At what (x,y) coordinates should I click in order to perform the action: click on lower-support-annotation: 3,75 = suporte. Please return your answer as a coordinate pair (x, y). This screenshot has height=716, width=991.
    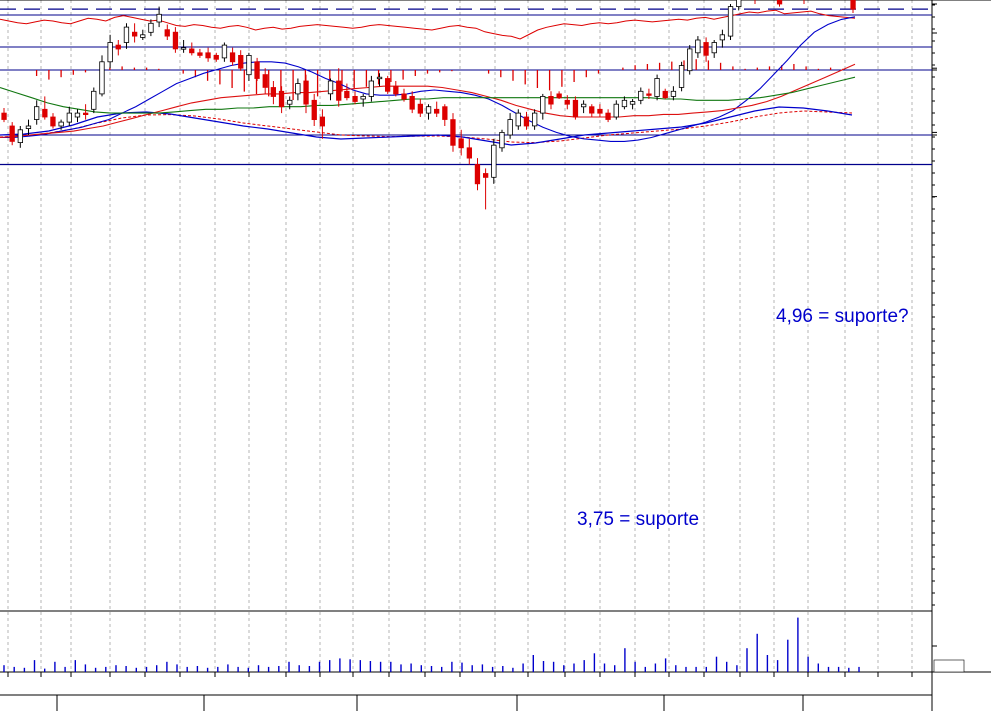
    Looking at the image, I should click on (638, 519).